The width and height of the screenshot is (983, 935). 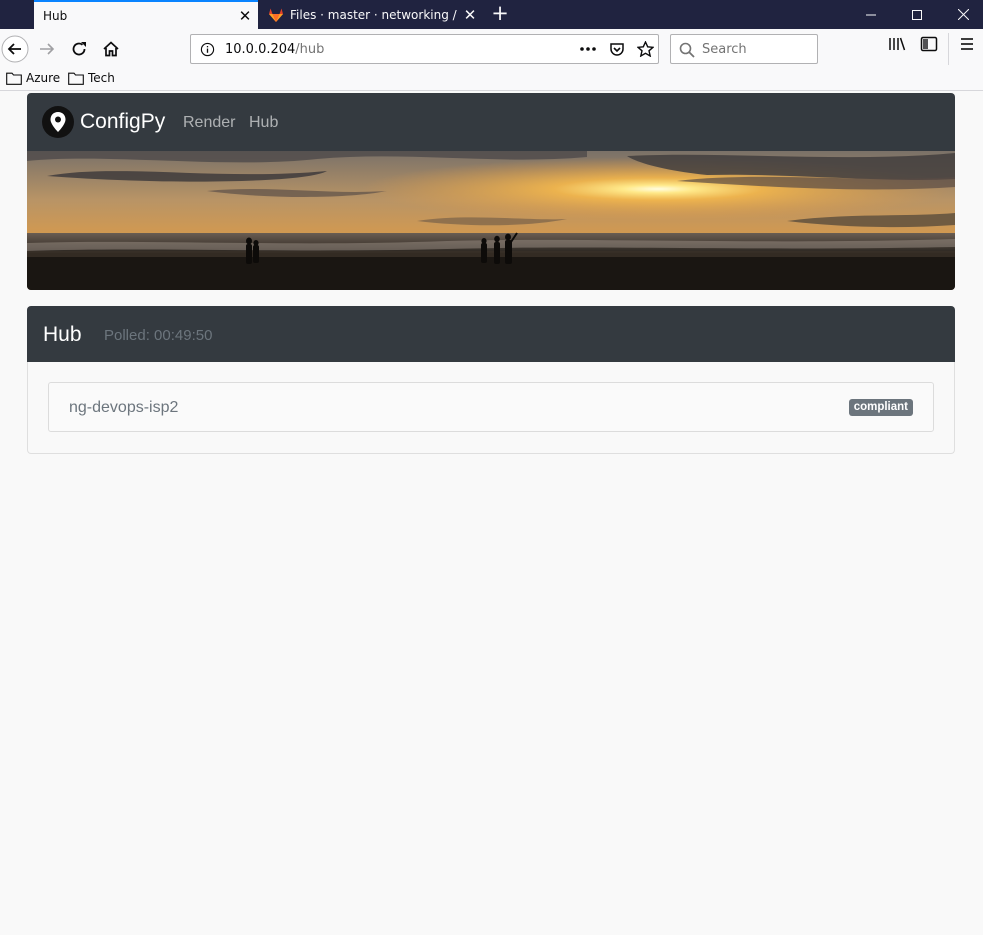 I want to click on back-button, so click(x=15, y=49).